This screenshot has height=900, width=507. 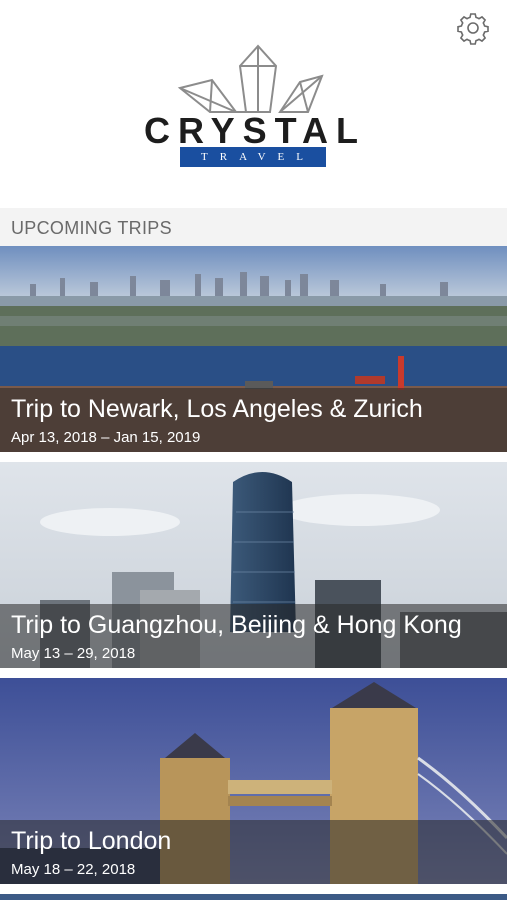 What do you see at coordinates (217, 409) in the screenshot?
I see `trip-title: Trip to Newark, Los Angeles & Zurich` at bounding box center [217, 409].